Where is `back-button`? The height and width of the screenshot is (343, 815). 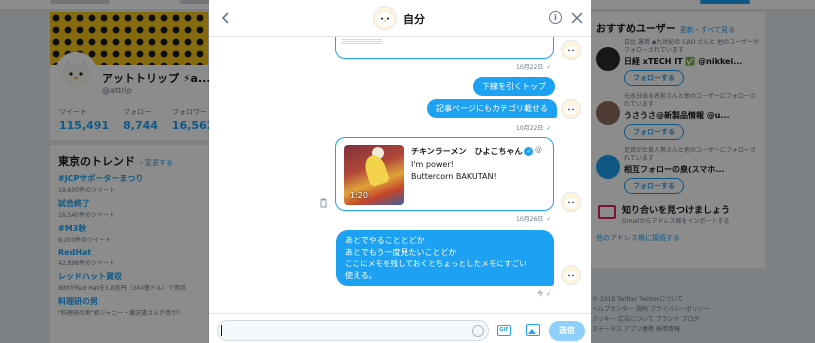 back-button is located at coordinates (226, 18).